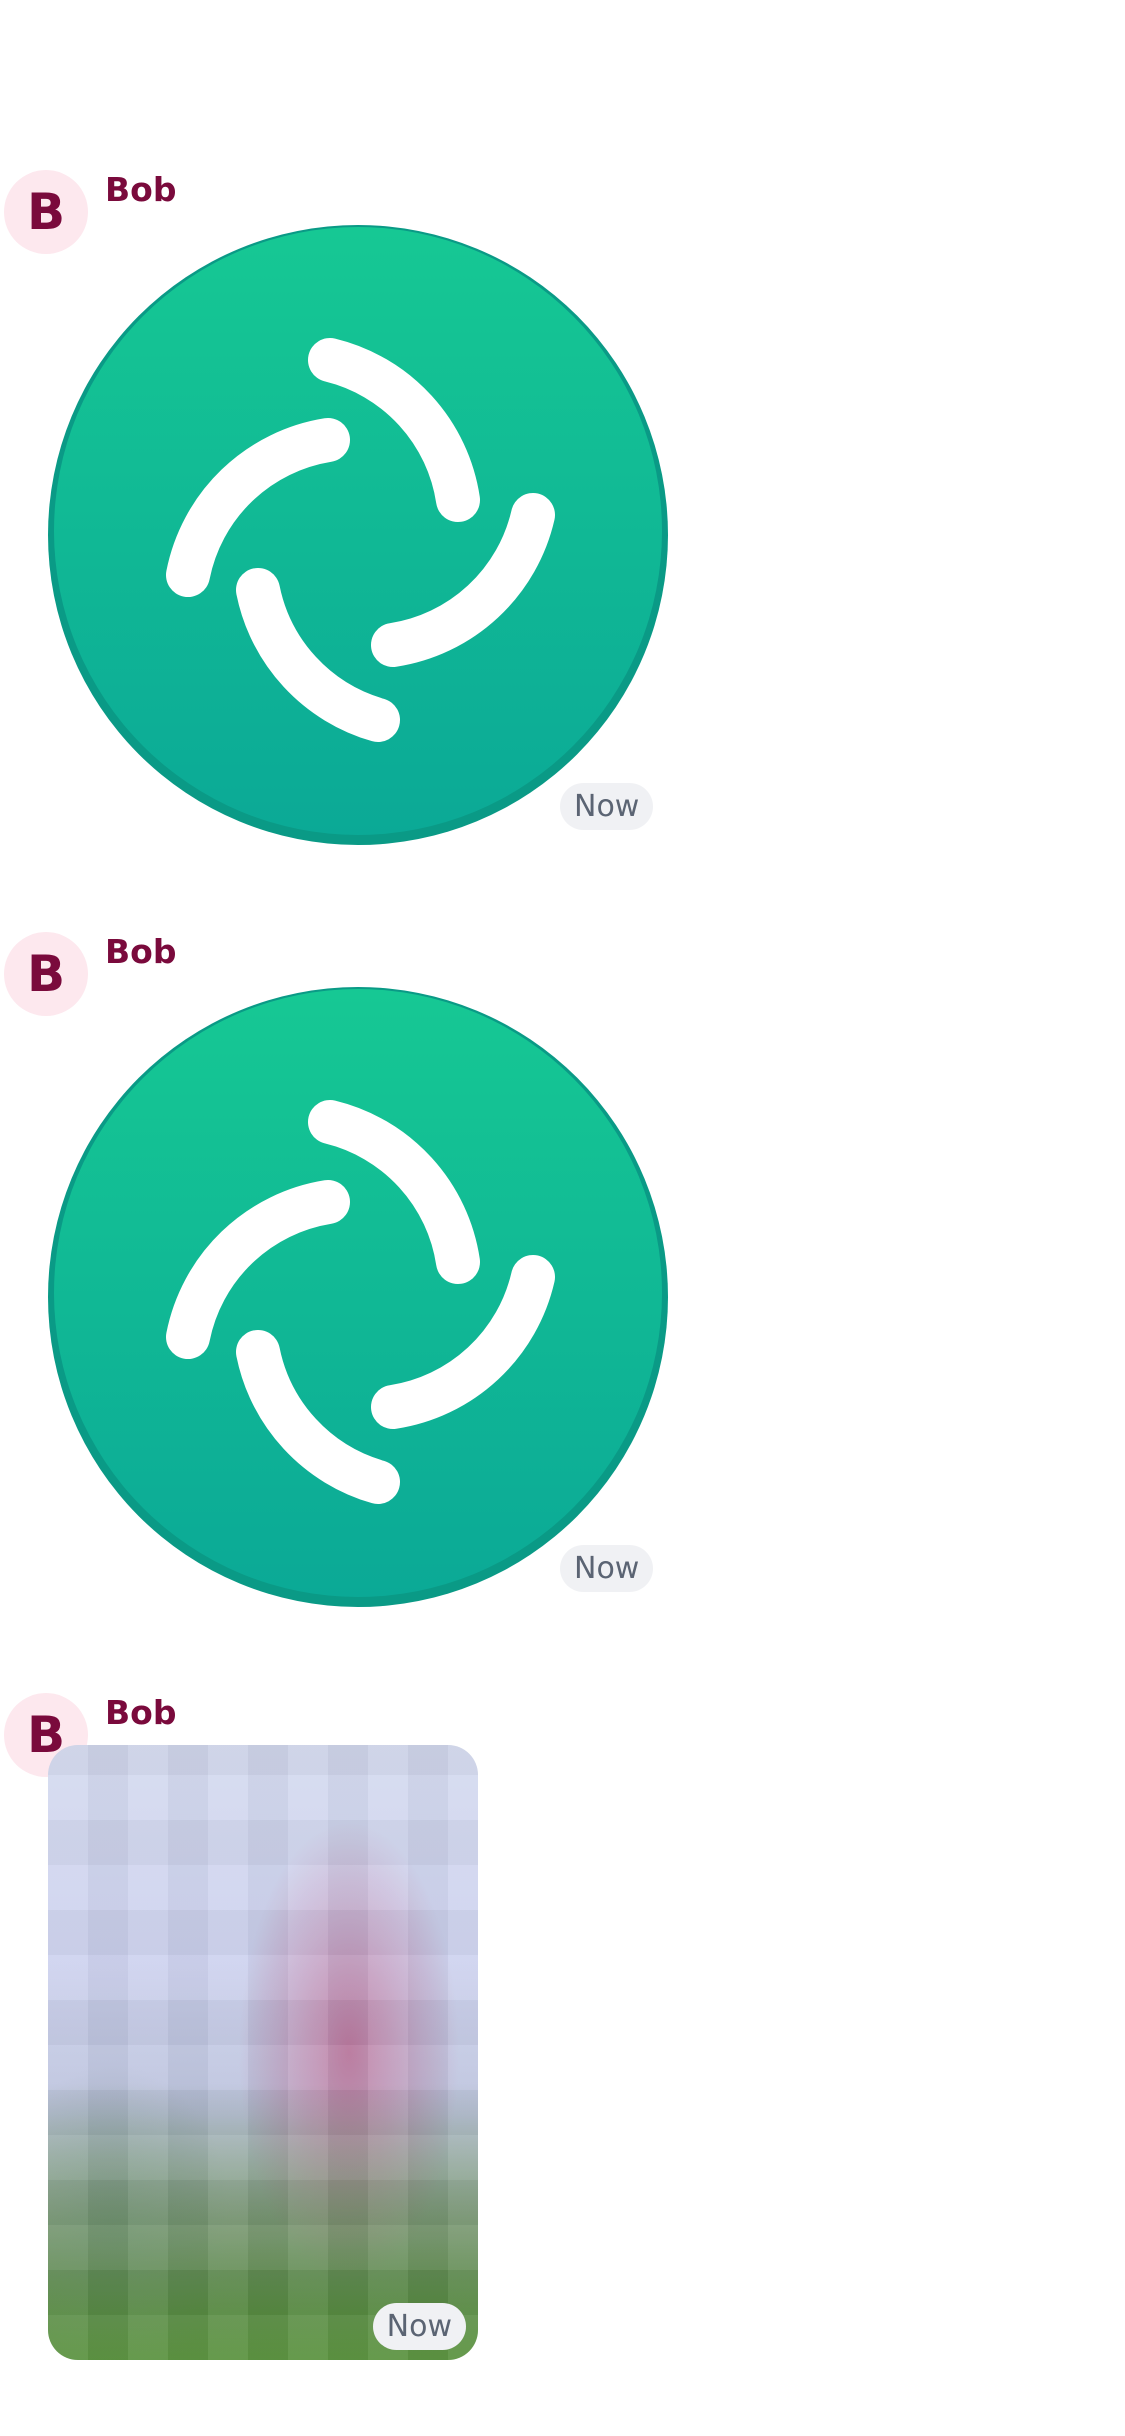  I want to click on photo-thumbnail: Now, so click(263, 2052).